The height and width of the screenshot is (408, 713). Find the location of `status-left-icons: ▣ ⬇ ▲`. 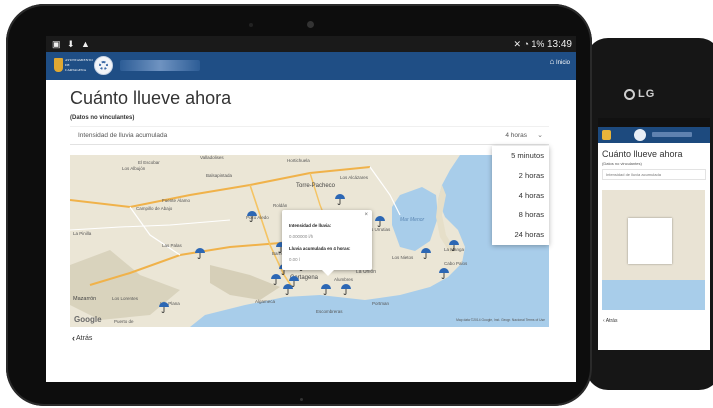

status-left-icons: ▣ ⬇ ▲ is located at coordinates (72, 44).